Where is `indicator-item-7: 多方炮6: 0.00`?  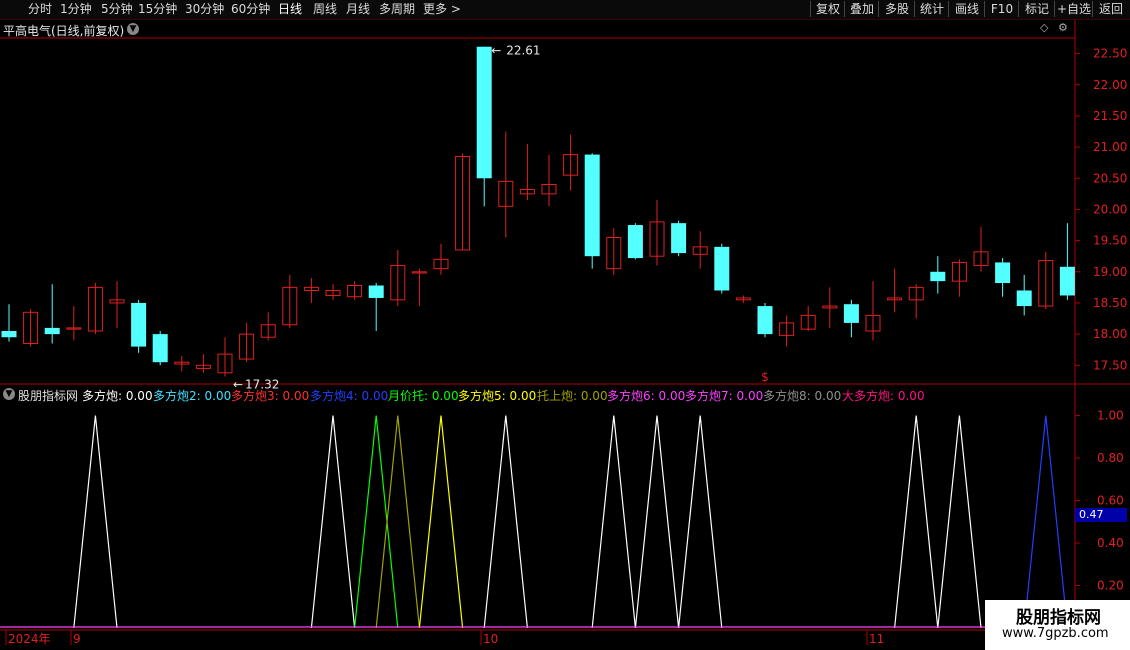 indicator-item-7: 多方炮6: 0.00 is located at coordinates (646, 395).